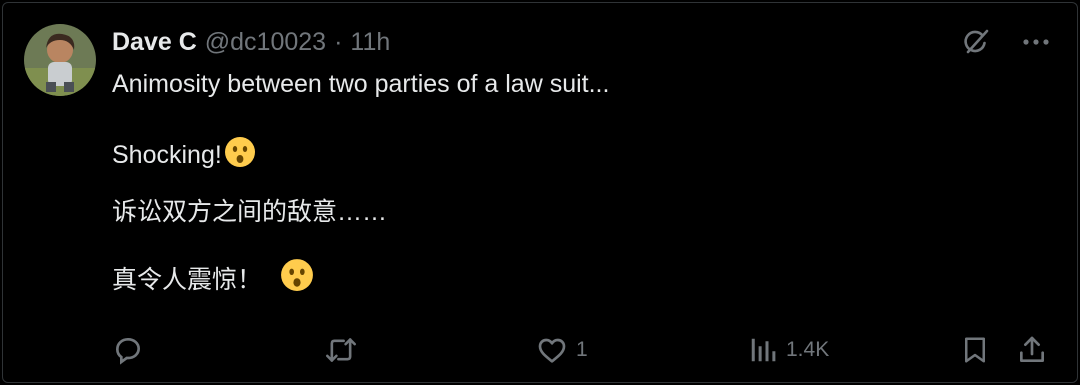 The image size is (1080, 385). What do you see at coordinates (976, 42) in the screenshot?
I see `grok-icon` at bounding box center [976, 42].